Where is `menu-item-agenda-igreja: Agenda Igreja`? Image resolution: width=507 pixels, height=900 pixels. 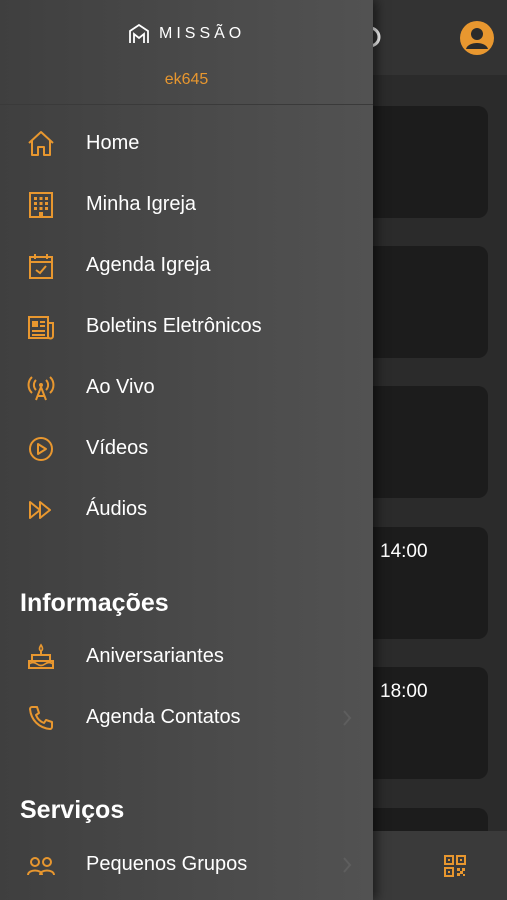
menu-item-agenda-igreja: Agenda Igreja is located at coordinates (186, 266).